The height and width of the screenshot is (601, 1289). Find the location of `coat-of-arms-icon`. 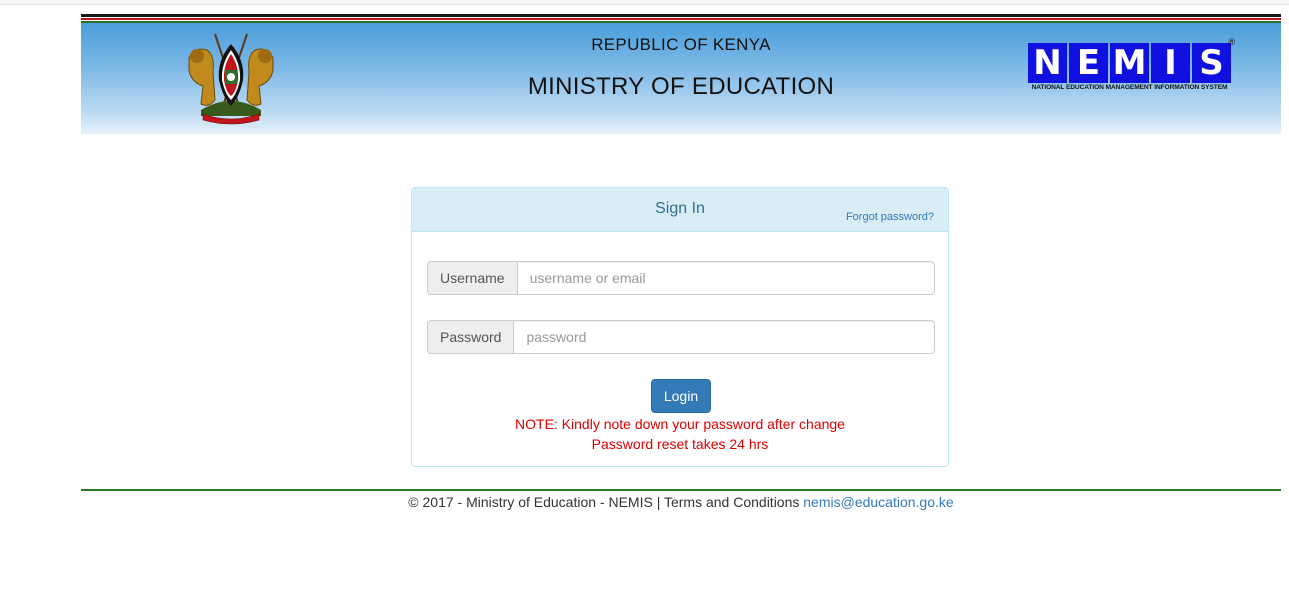

coat-of-arms-icon is located at coordinates (231, 79).